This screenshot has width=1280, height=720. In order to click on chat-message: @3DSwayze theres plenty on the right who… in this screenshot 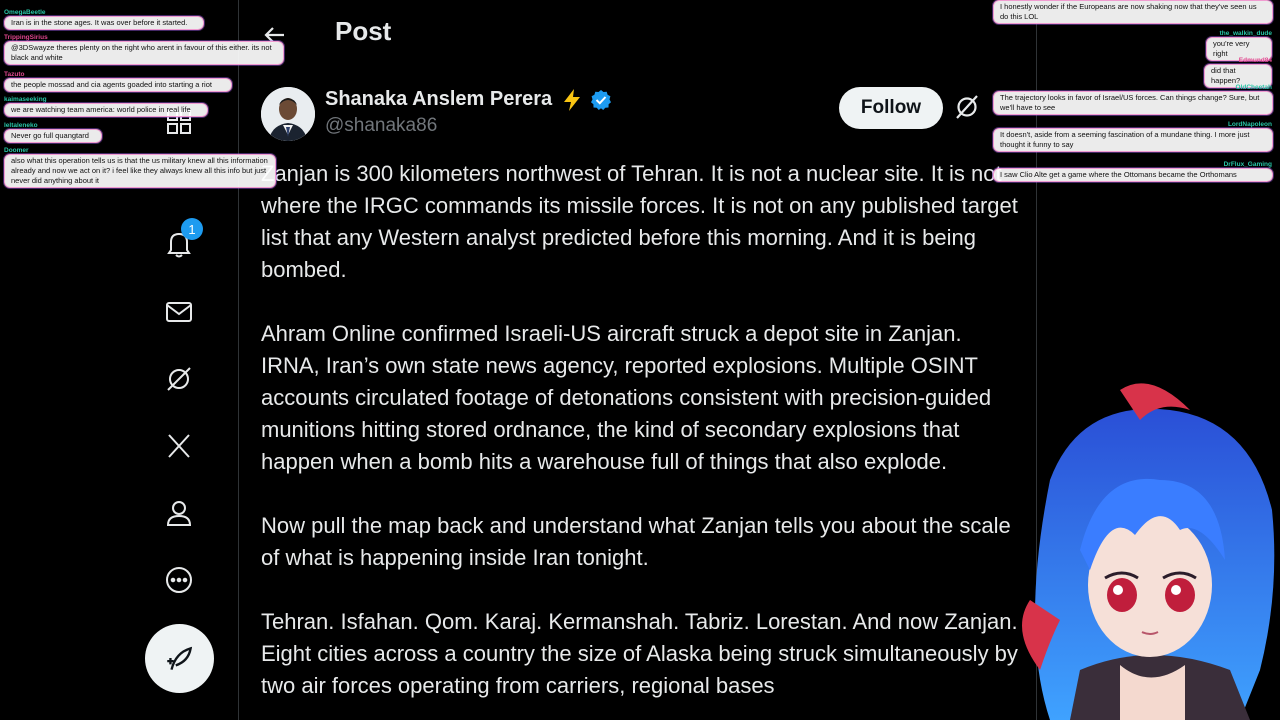, I will do `click(144, 53)`.